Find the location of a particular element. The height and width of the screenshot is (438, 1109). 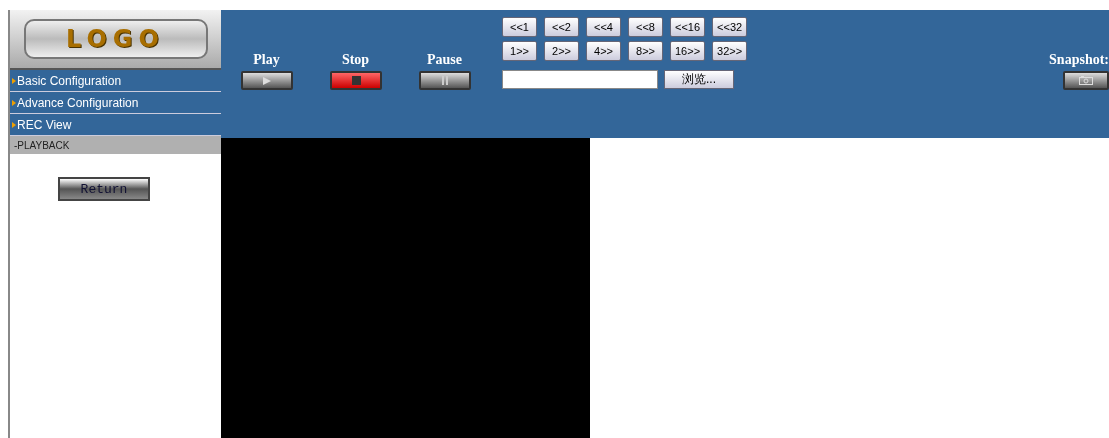

rewind-button: <<8 is located at coordinates (645, 27).